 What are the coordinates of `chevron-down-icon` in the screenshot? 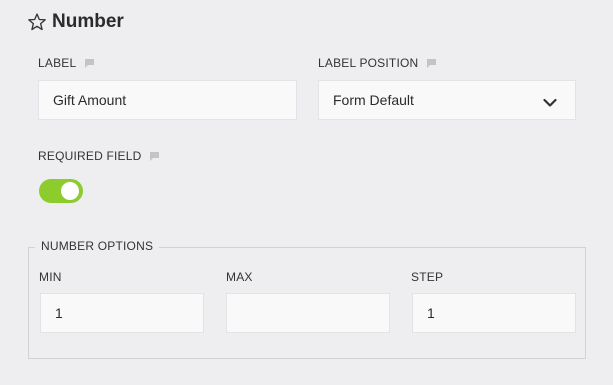 It's located at (550, 101).